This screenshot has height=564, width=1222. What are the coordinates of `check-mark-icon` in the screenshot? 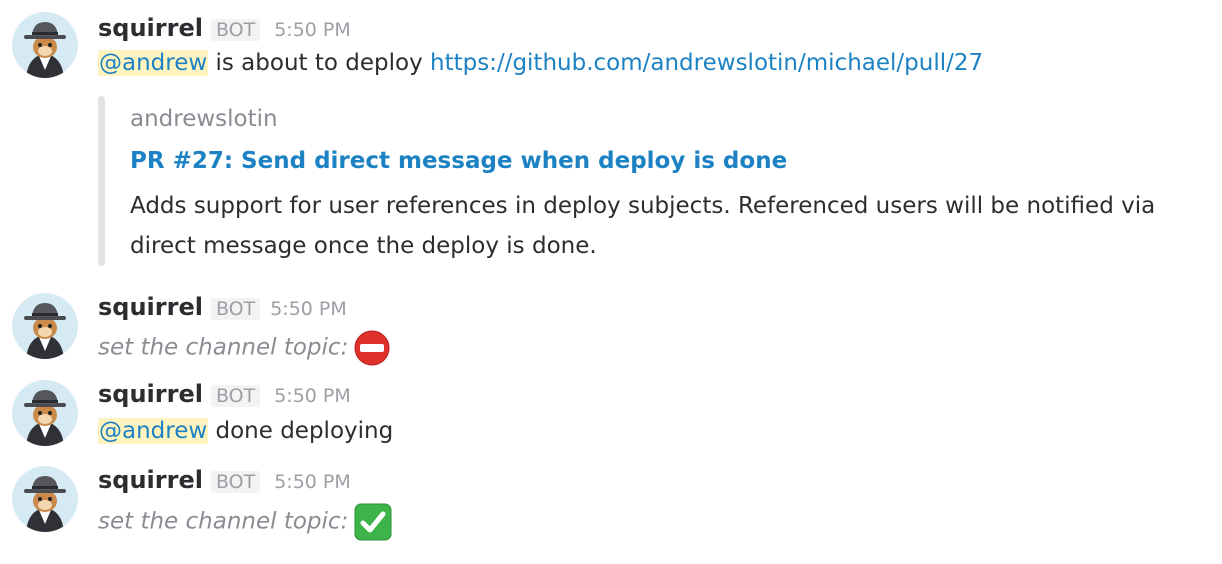 It's located at (373, 522).